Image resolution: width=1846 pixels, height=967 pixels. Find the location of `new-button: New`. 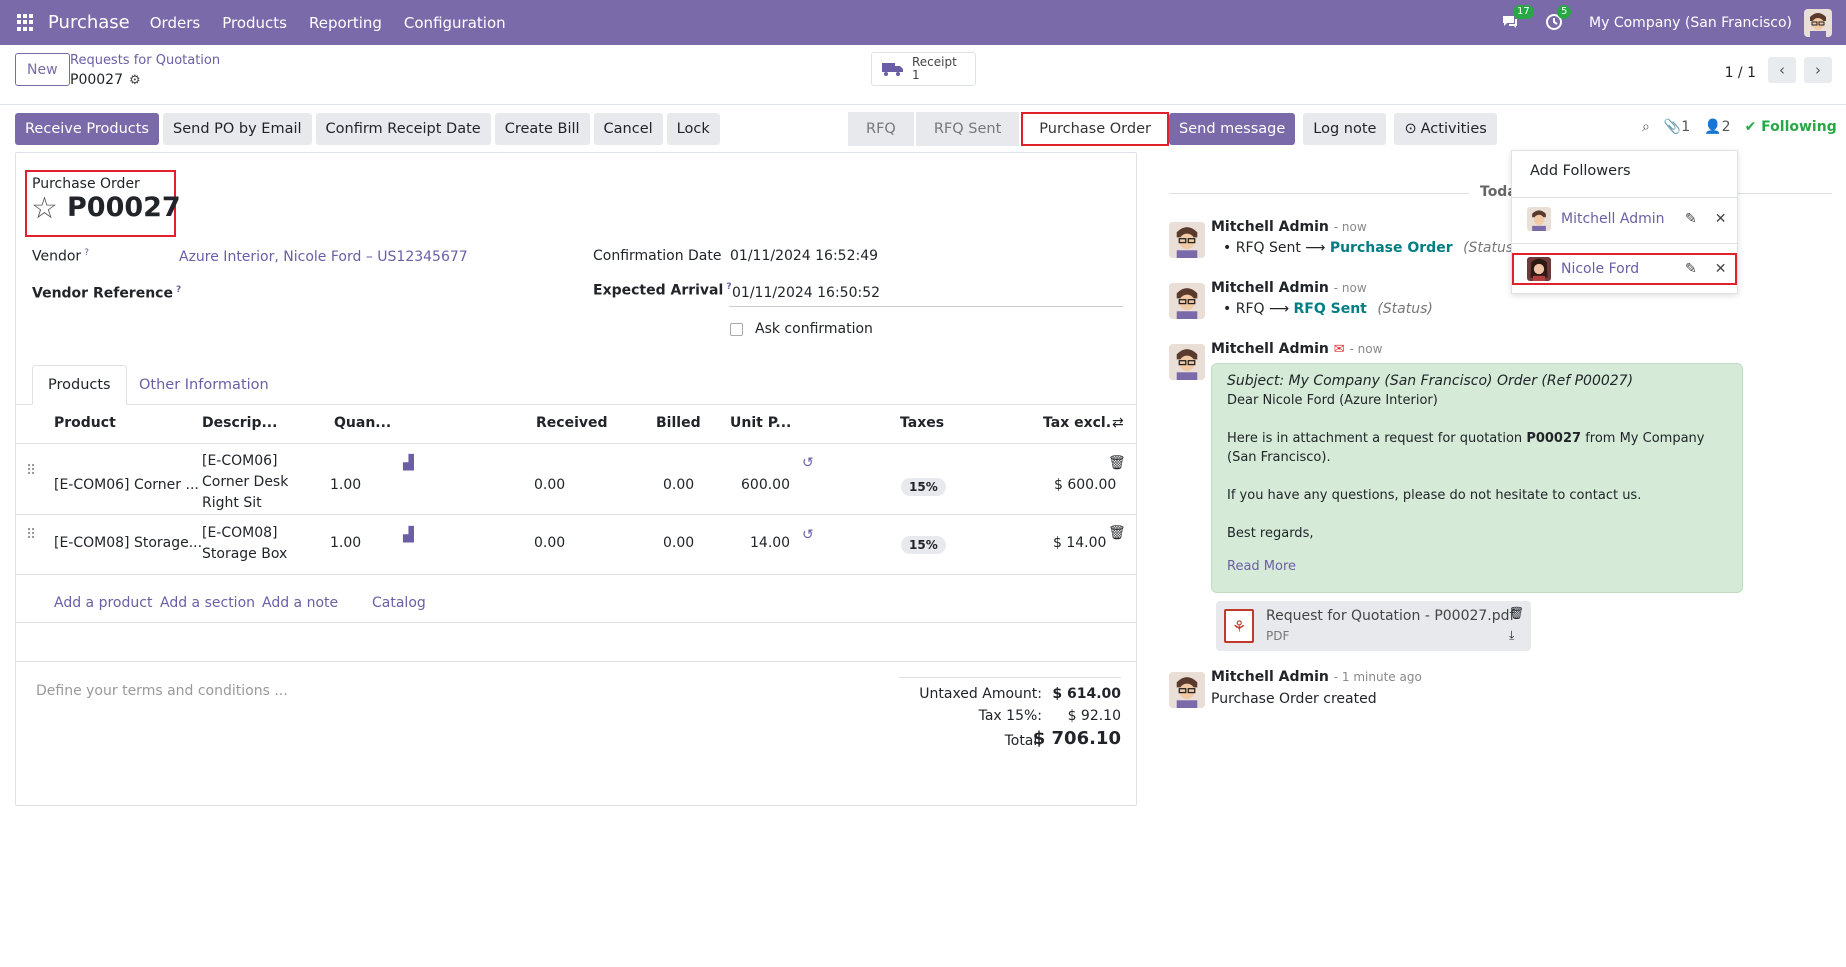

new-button: New is located at coordinates (42, 69).